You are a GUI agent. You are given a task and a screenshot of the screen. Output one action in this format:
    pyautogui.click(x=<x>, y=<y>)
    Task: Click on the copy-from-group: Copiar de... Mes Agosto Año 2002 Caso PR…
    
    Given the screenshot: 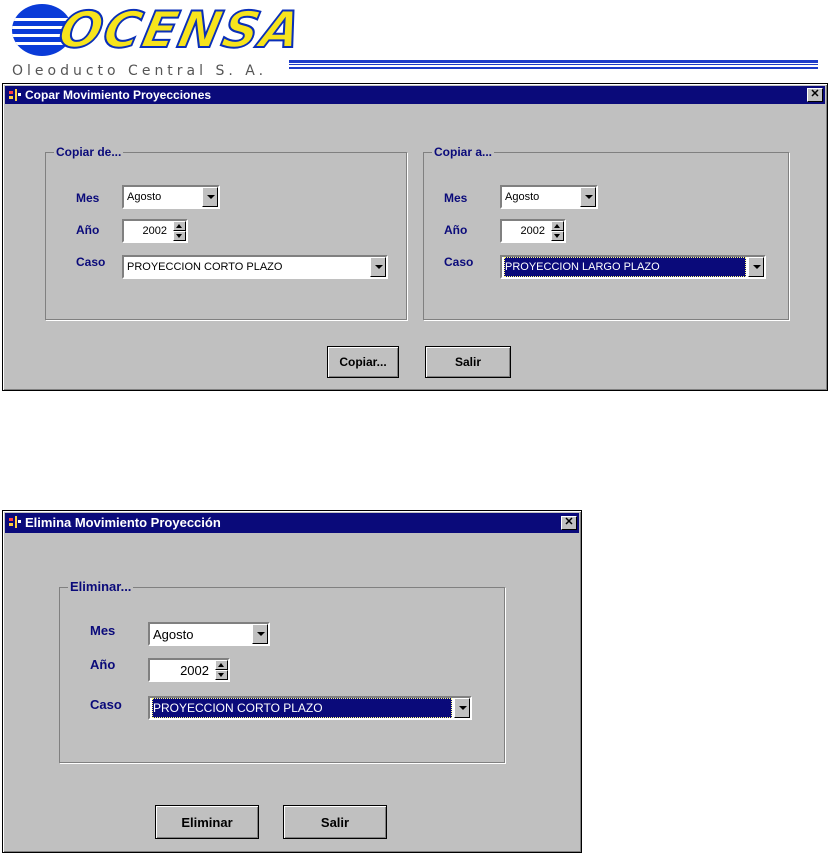 What is the action you would take?
    pyautogui.click(x=226, y=232)
    